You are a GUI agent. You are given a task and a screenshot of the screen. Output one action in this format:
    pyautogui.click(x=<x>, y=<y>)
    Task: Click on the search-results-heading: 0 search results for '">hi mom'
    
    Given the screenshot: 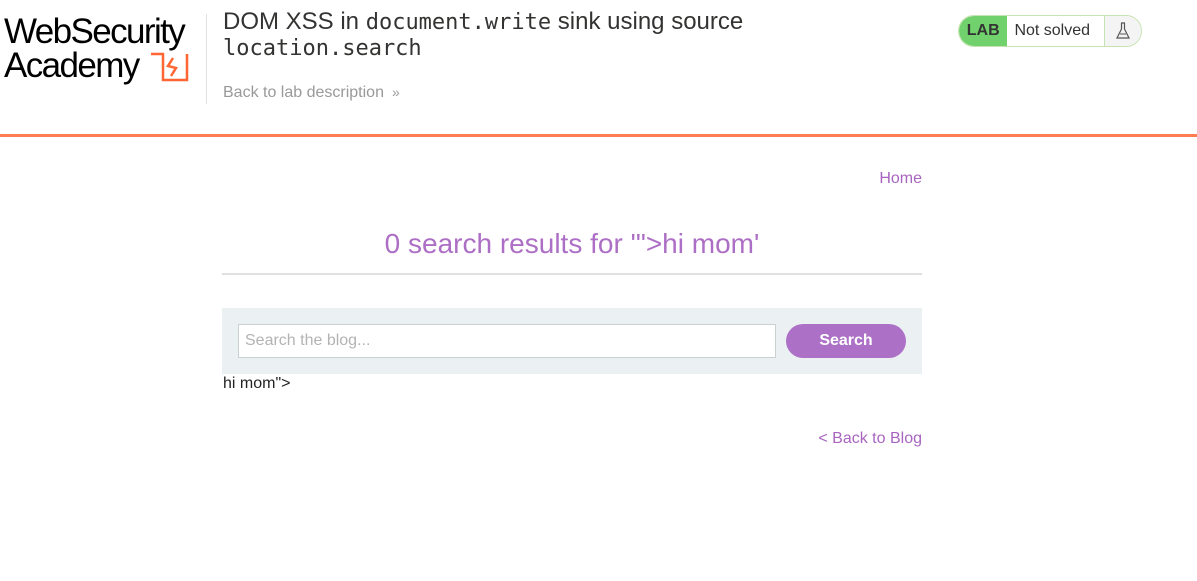 What is the action you would take?
    pyautogui.click(x=572, y=243)
    